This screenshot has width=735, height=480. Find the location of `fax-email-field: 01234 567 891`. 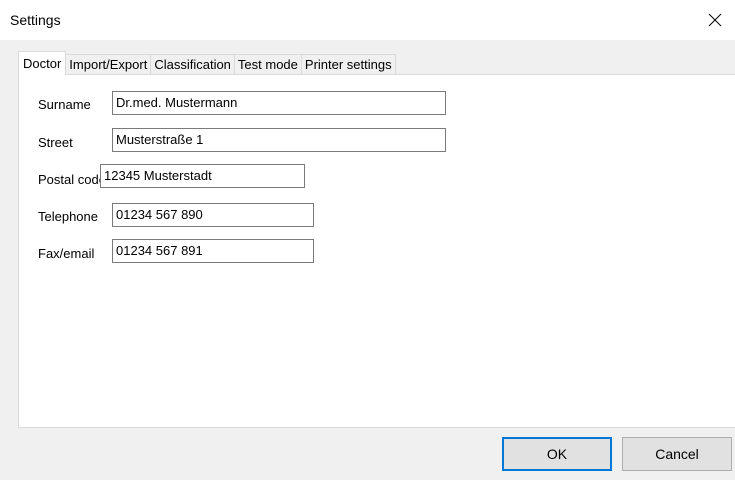

fax-email-field: 01234 567 891 is located at coordinates (213, 251).